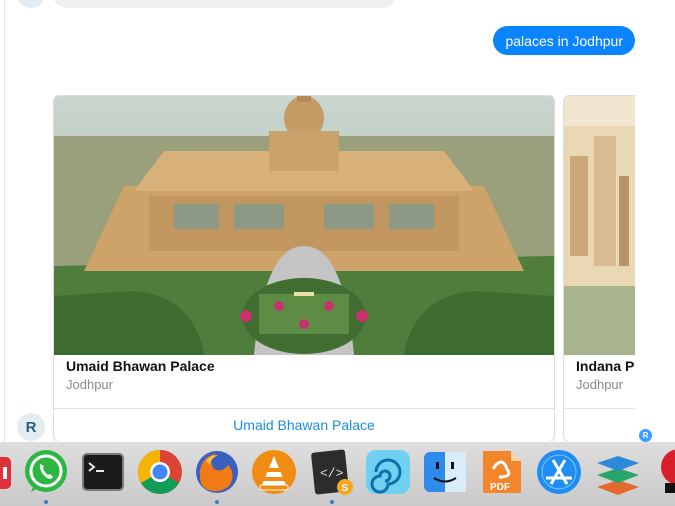 The height and width of the screenshot is (506, 675). I want to click on user-query-bubble: palaces in Jodhpur, so click(564, 40).